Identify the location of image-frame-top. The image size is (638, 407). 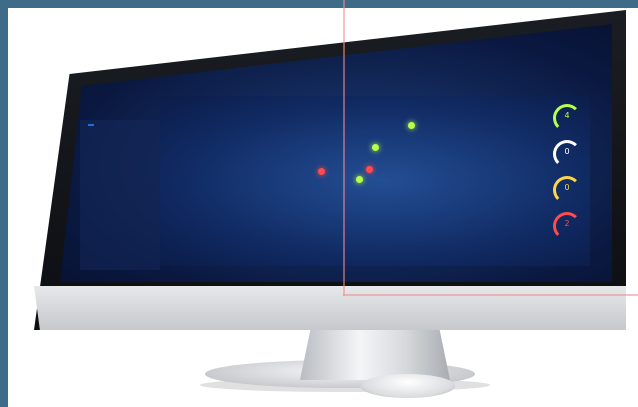
(319, 4).